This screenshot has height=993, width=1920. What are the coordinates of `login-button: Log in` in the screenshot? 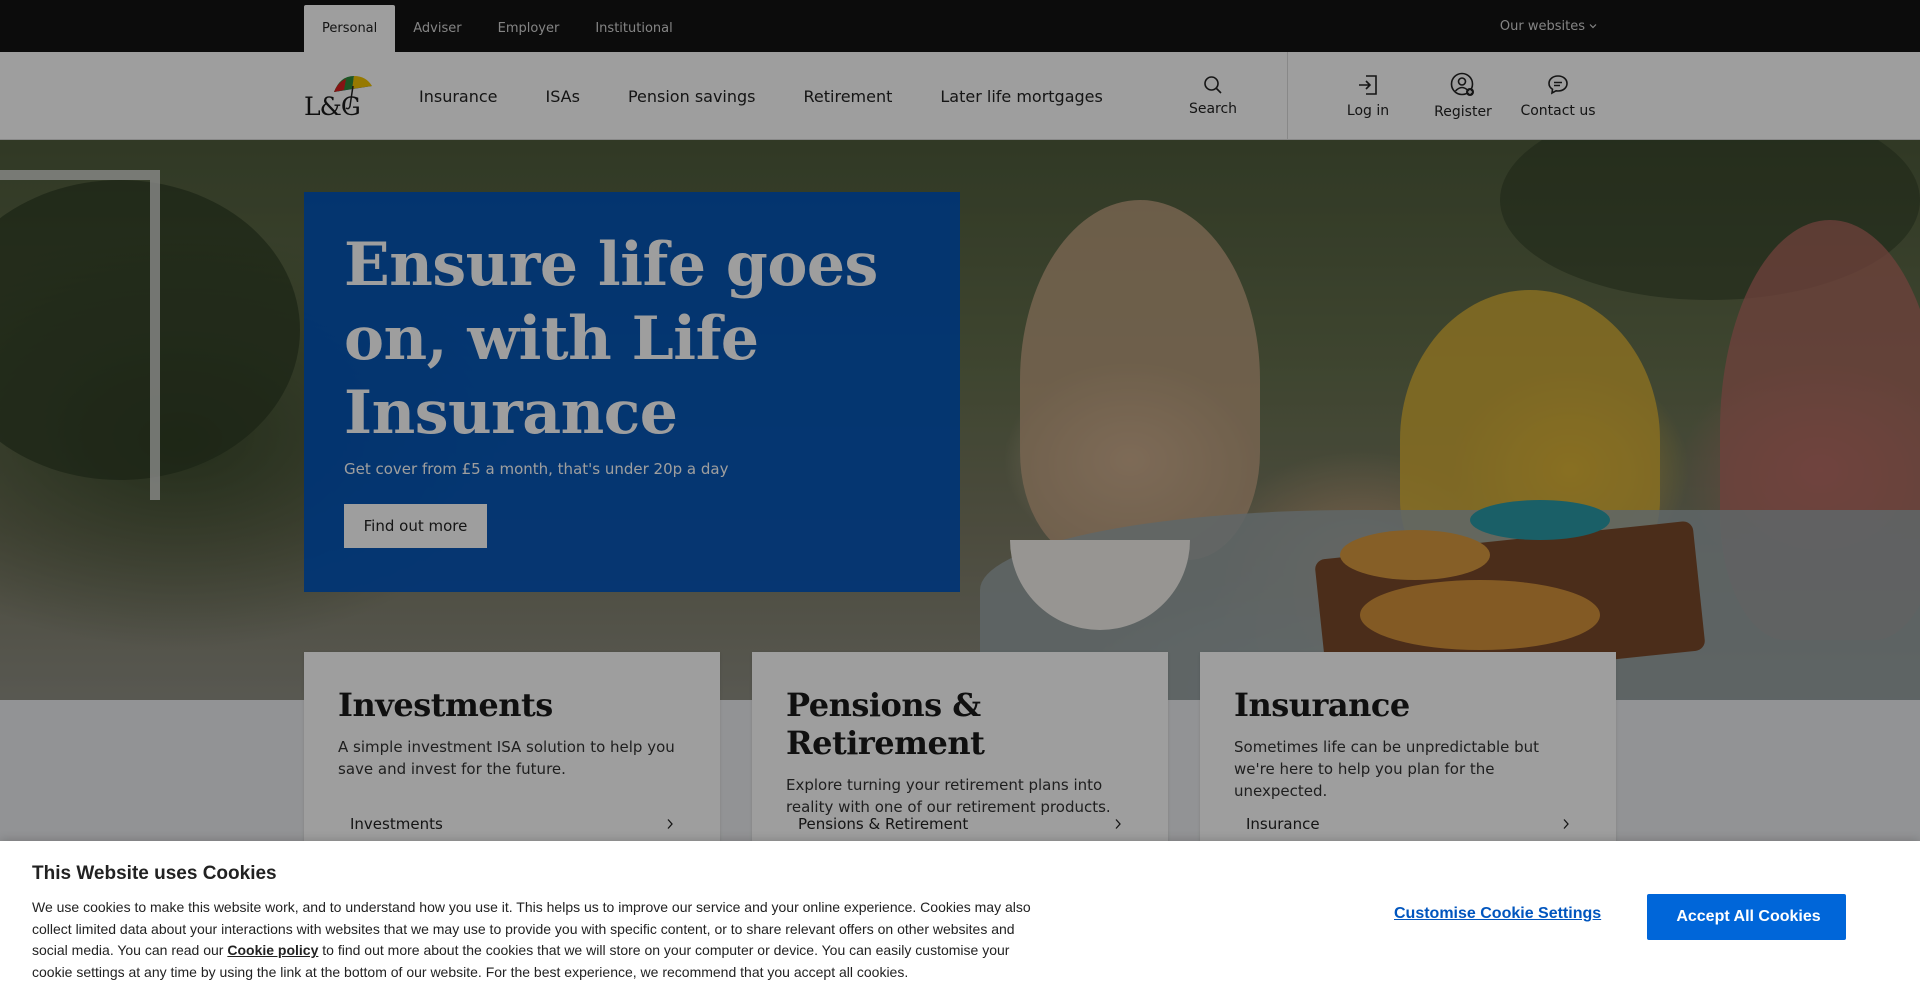 It's located at (1368, 96).